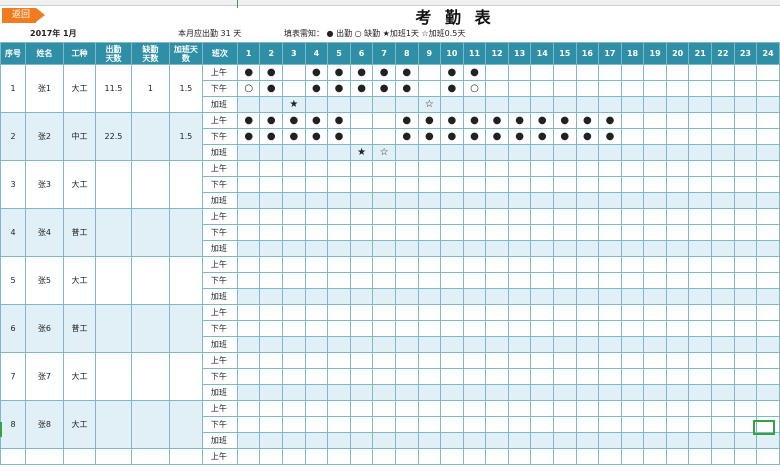  I want to click on employee-overtime-days: 1.5, so click(185, 136).